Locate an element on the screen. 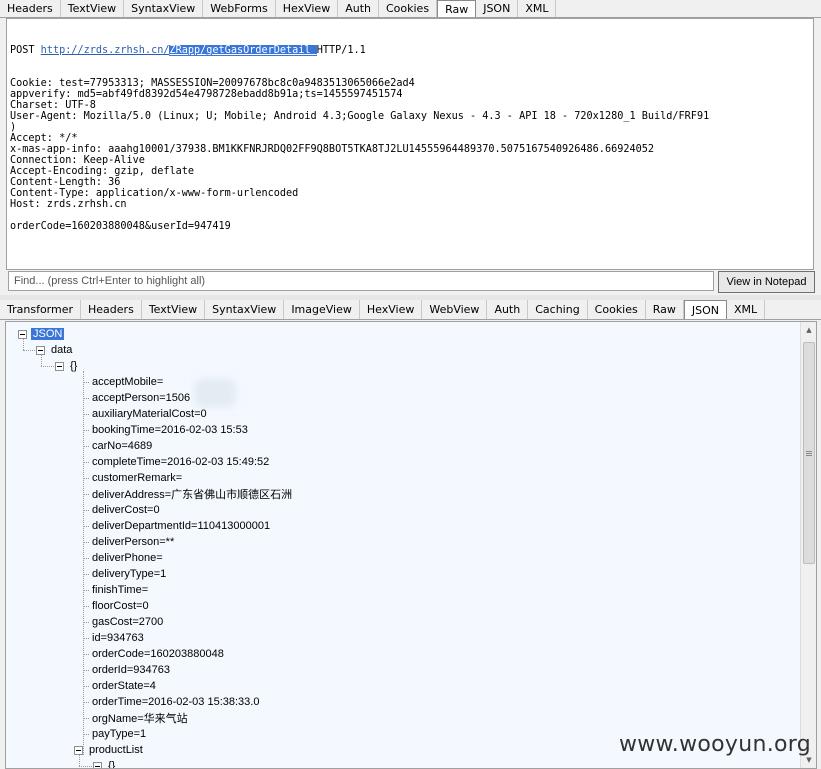  tree-node-root: JSON is located at coordinates (41, 334).